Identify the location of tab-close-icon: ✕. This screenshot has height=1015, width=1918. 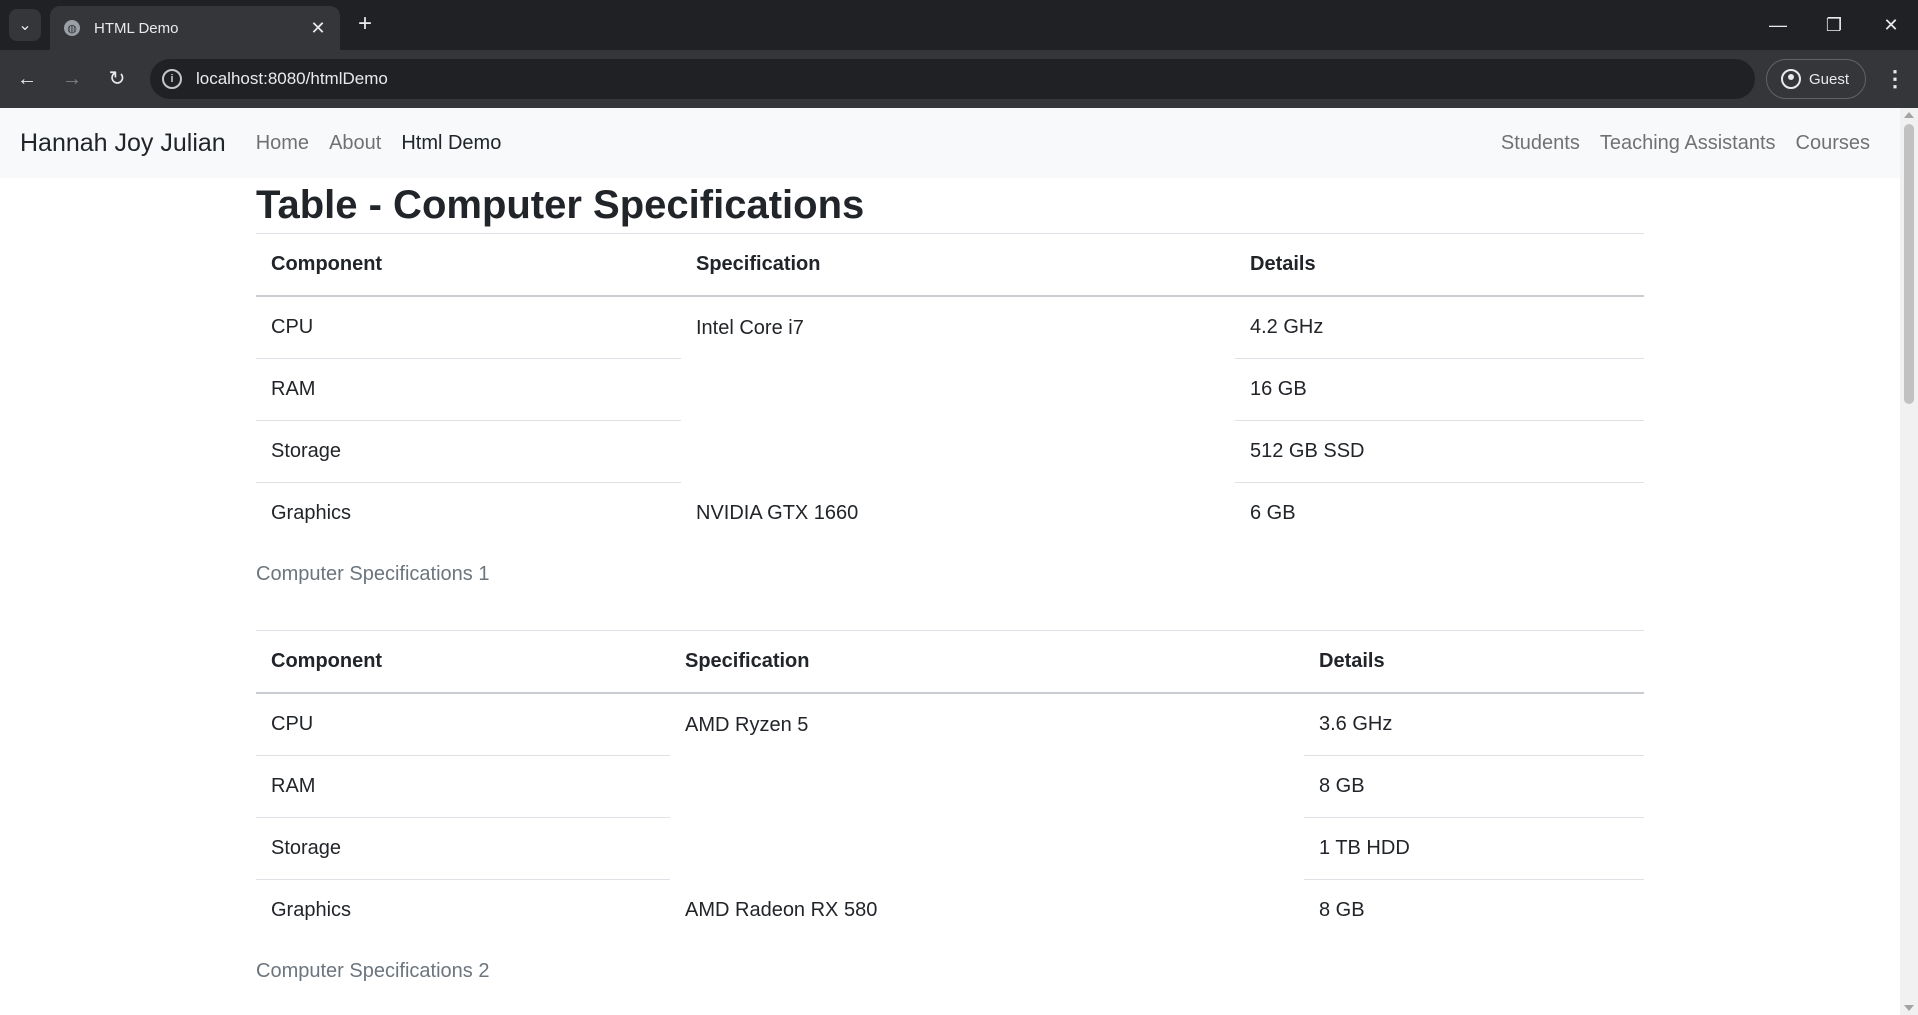
(318, 28).